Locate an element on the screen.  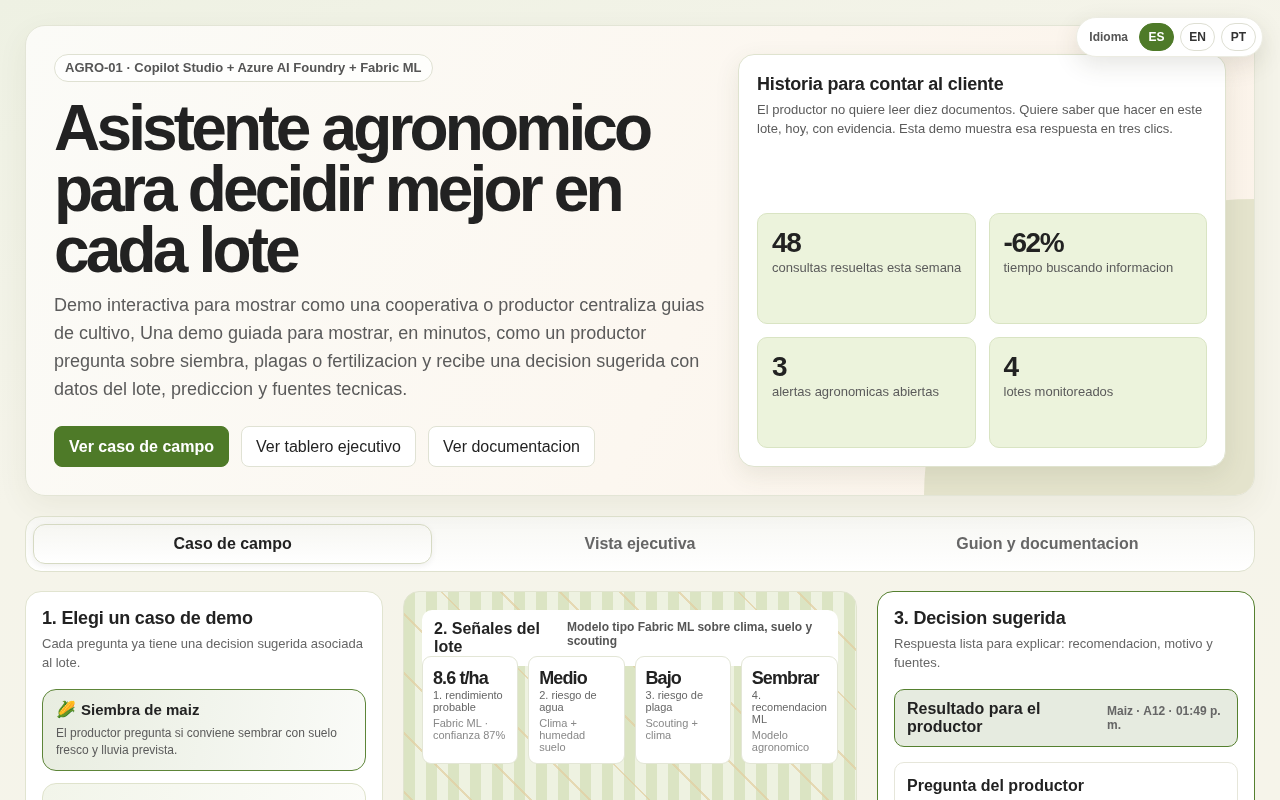
stat-value: 3 is located at coordinates (780, 367).